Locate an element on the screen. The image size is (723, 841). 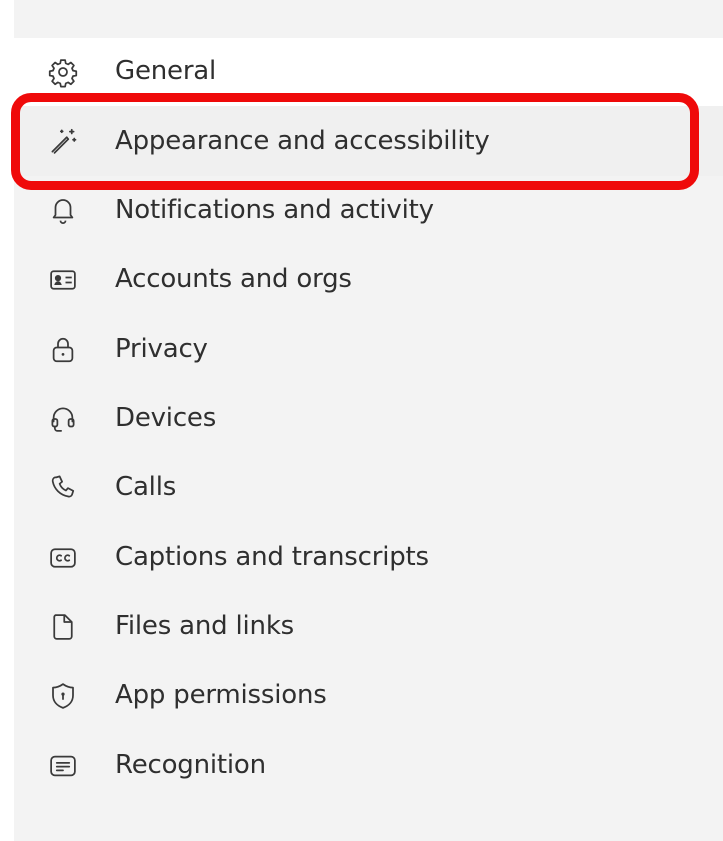
settings-nav-item-captions: Captions and transcripts is located at coordinates (368, 558).